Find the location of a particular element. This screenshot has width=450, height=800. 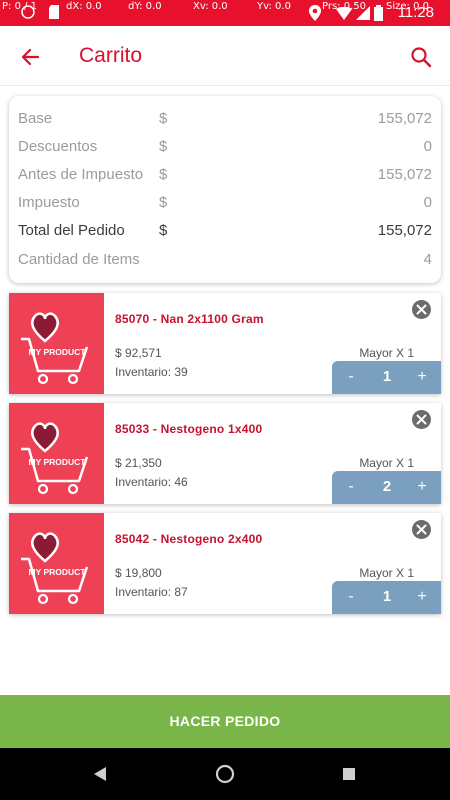

summary-label: Base is located at coordinates (35, 118).